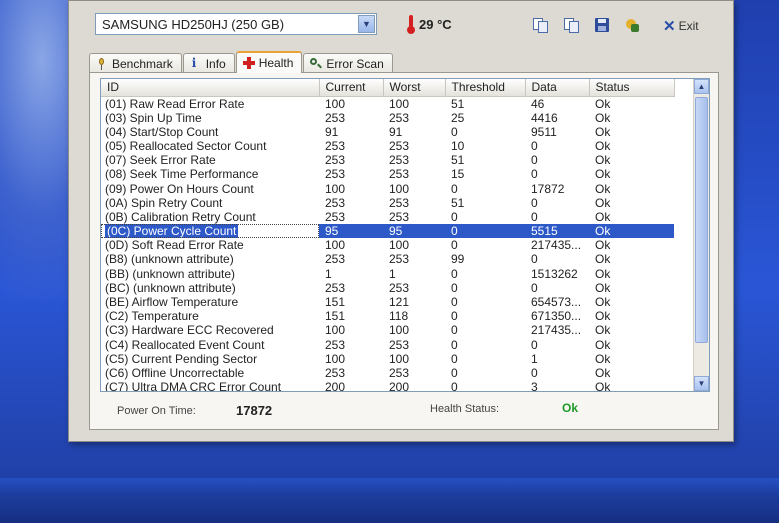  I want to click on cell-worst: 121, so click(399, 302).